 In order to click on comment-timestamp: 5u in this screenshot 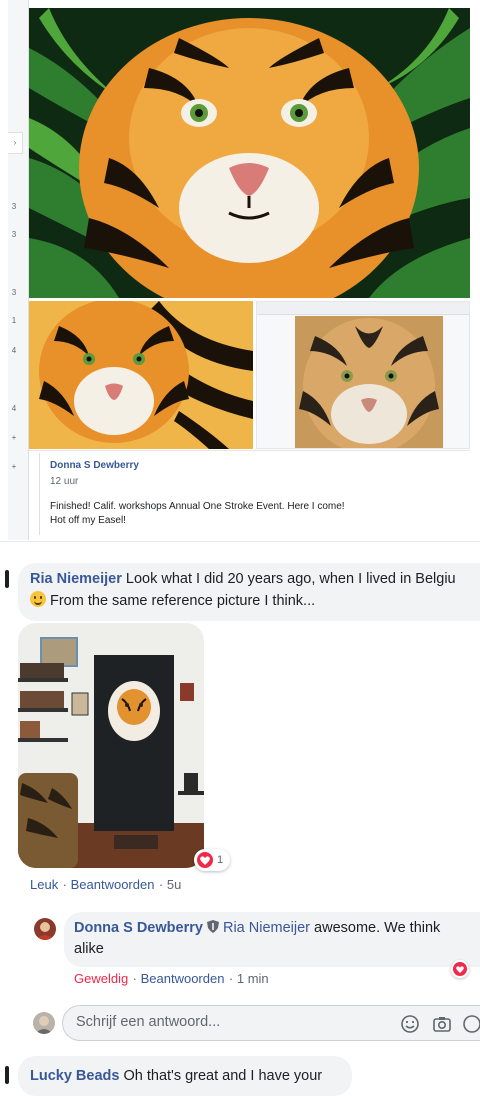, I will do `click(174, 884)`.